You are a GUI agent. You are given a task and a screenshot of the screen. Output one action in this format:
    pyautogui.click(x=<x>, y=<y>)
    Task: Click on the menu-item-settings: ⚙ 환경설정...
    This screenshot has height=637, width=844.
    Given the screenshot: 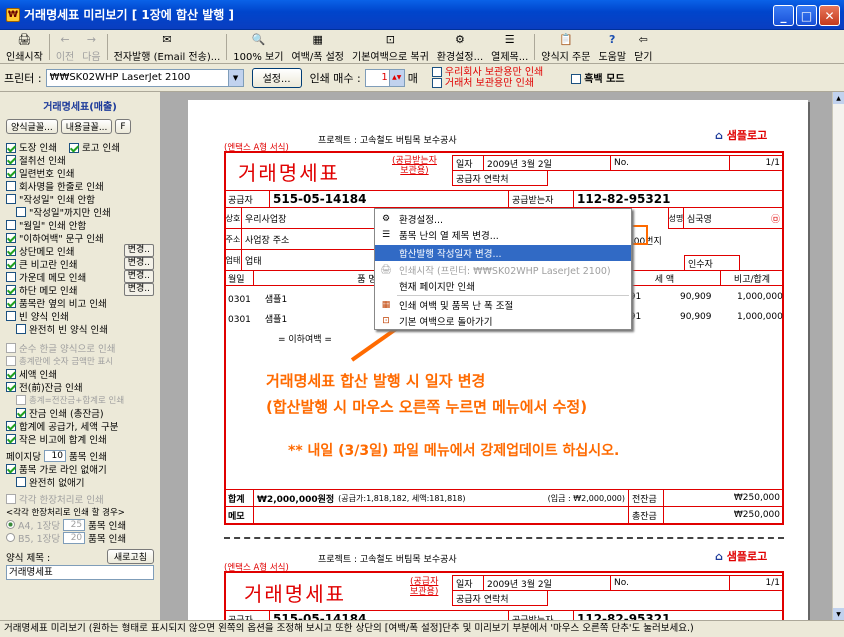 What is the action you would take?
    pyautogui.click(x=503, y=219)
    